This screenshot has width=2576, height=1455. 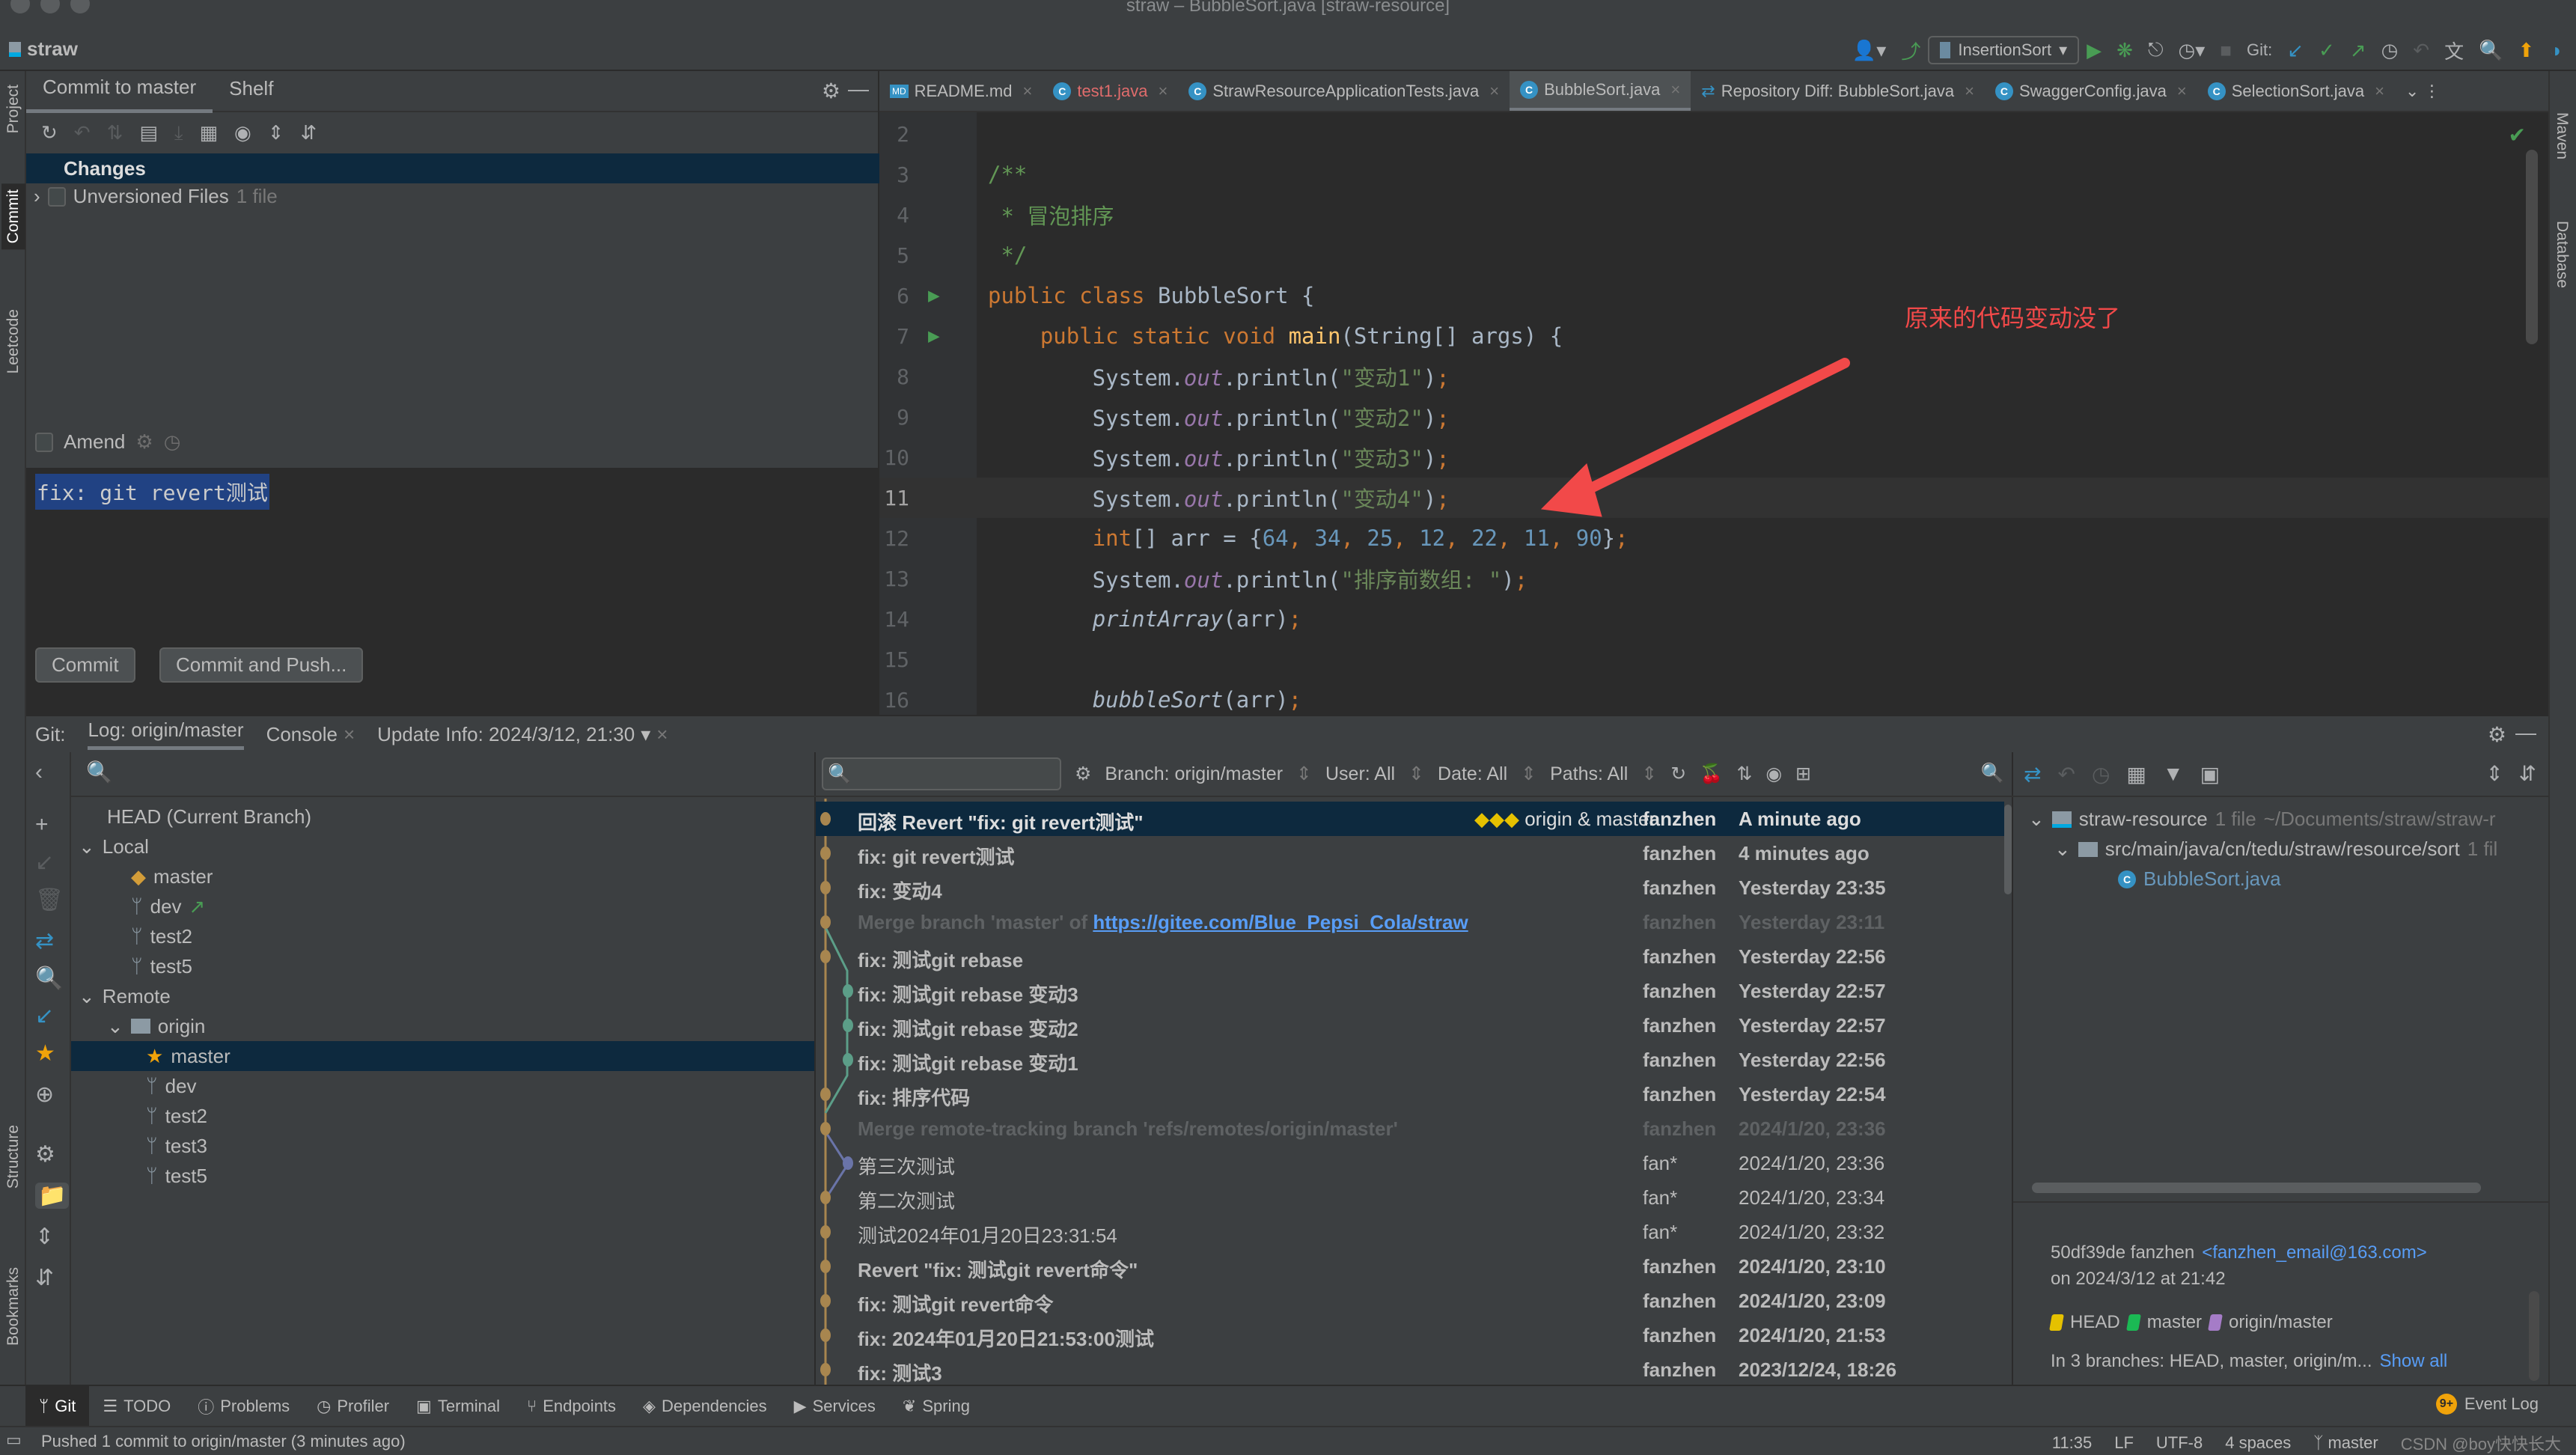 I want to click on code-line: 2, so click(x=1713, y=134).